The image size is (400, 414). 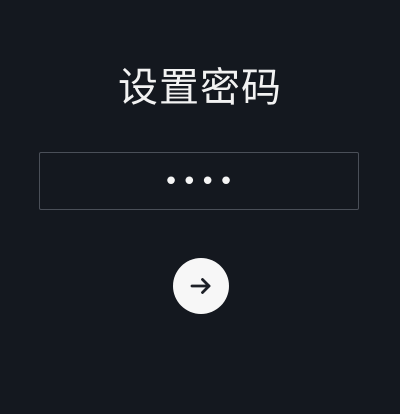 What do you see at coordinates (200, 88) in the screenshot?
I see `page-title: 设置密码` at bounding box center [200, 88].